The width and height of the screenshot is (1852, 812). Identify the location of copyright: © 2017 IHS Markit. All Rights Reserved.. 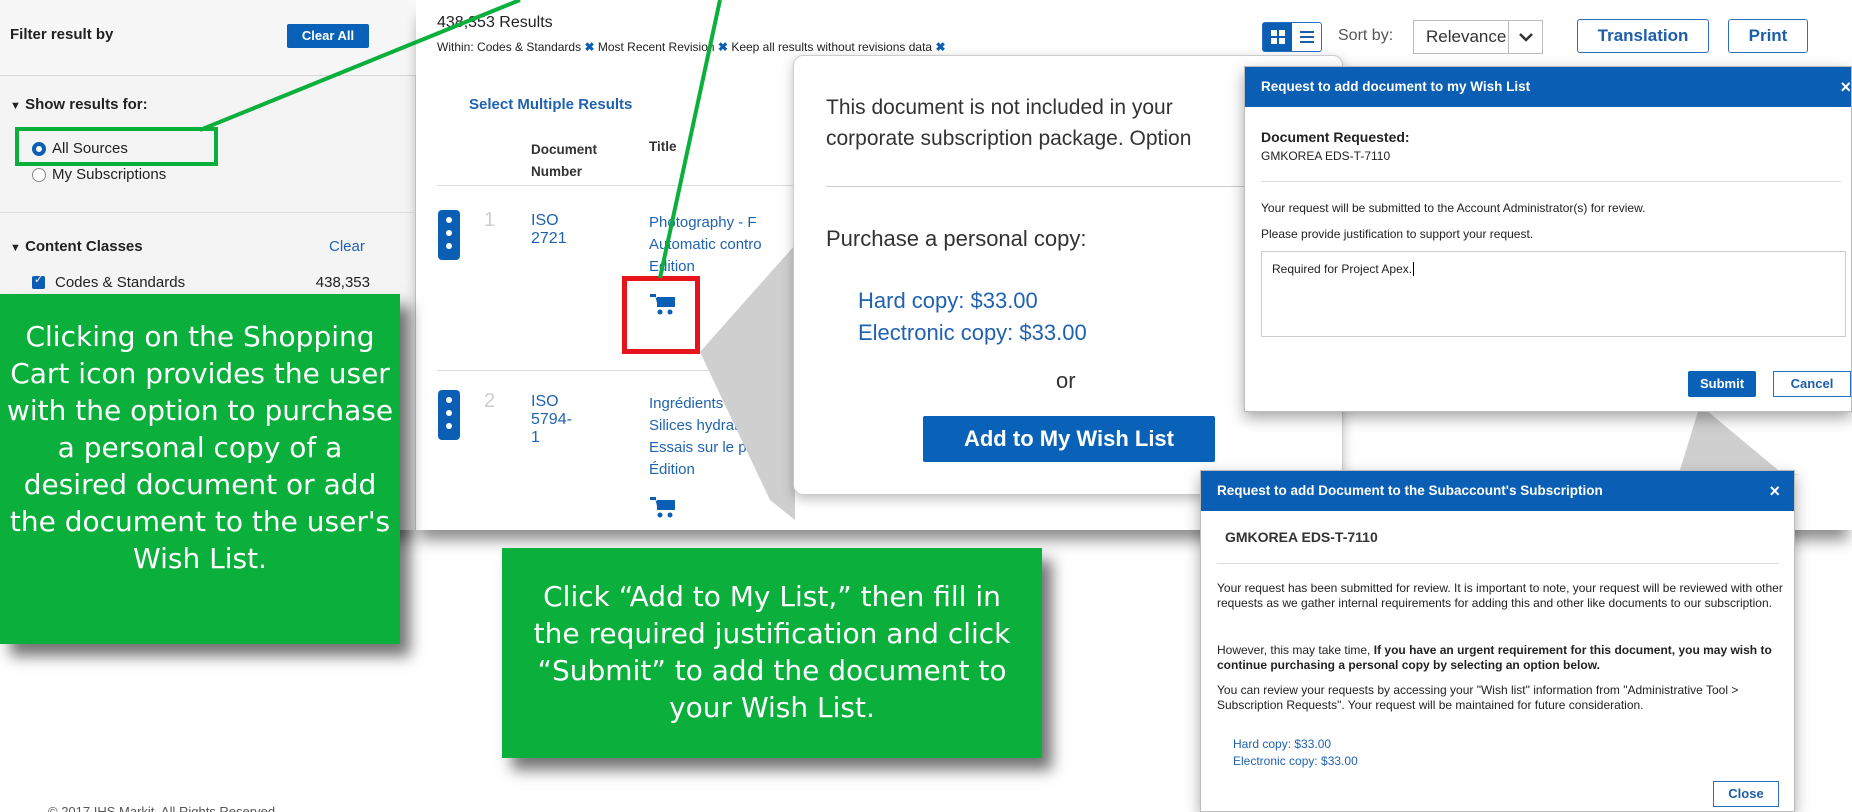
(163, 808).